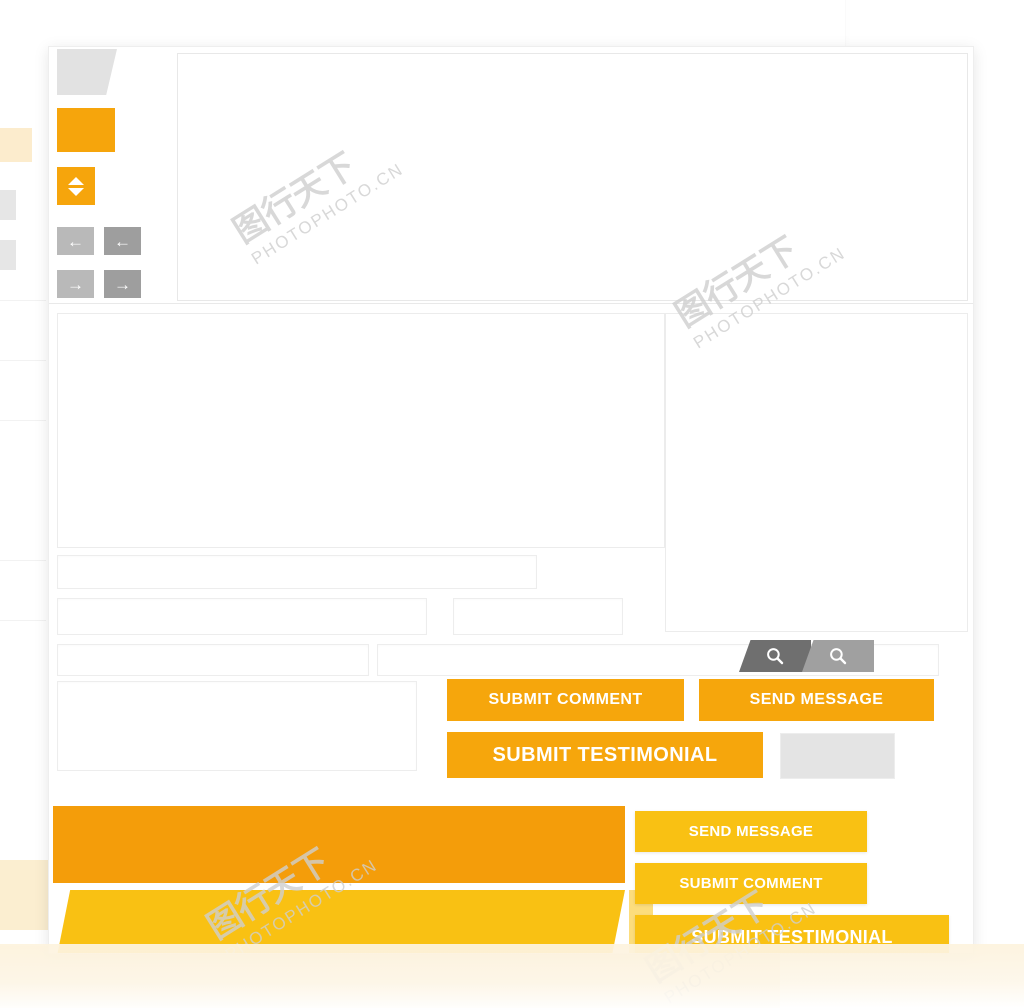  What do you see at coordinates (297, 572) in the screenshot?
I see `text-input-wide` at bounding box center [297, 572].